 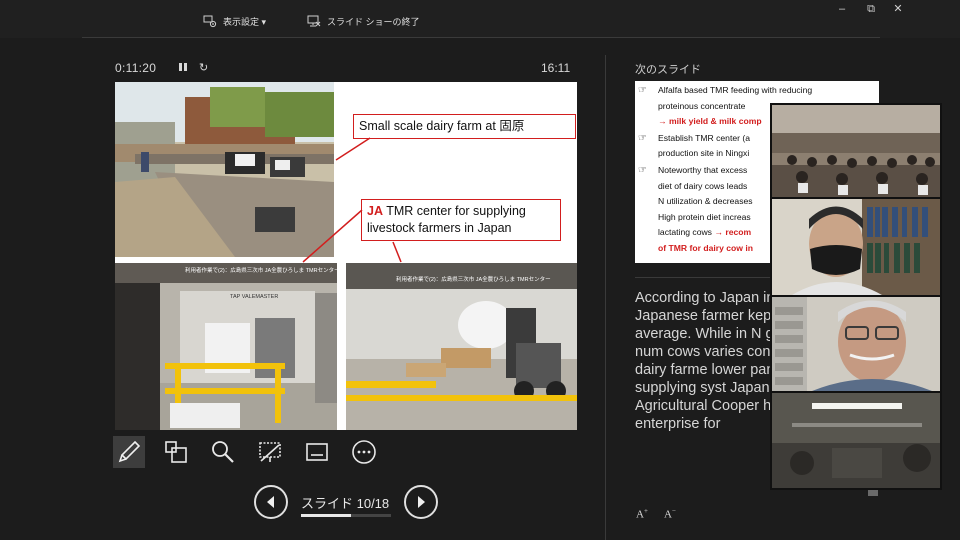 What do you see at coordinates (442, 126) in the screenshot?
I see `callout-dairy-farm-text: Small scale dairy farm at 固原` at bounding box center [442, 126].